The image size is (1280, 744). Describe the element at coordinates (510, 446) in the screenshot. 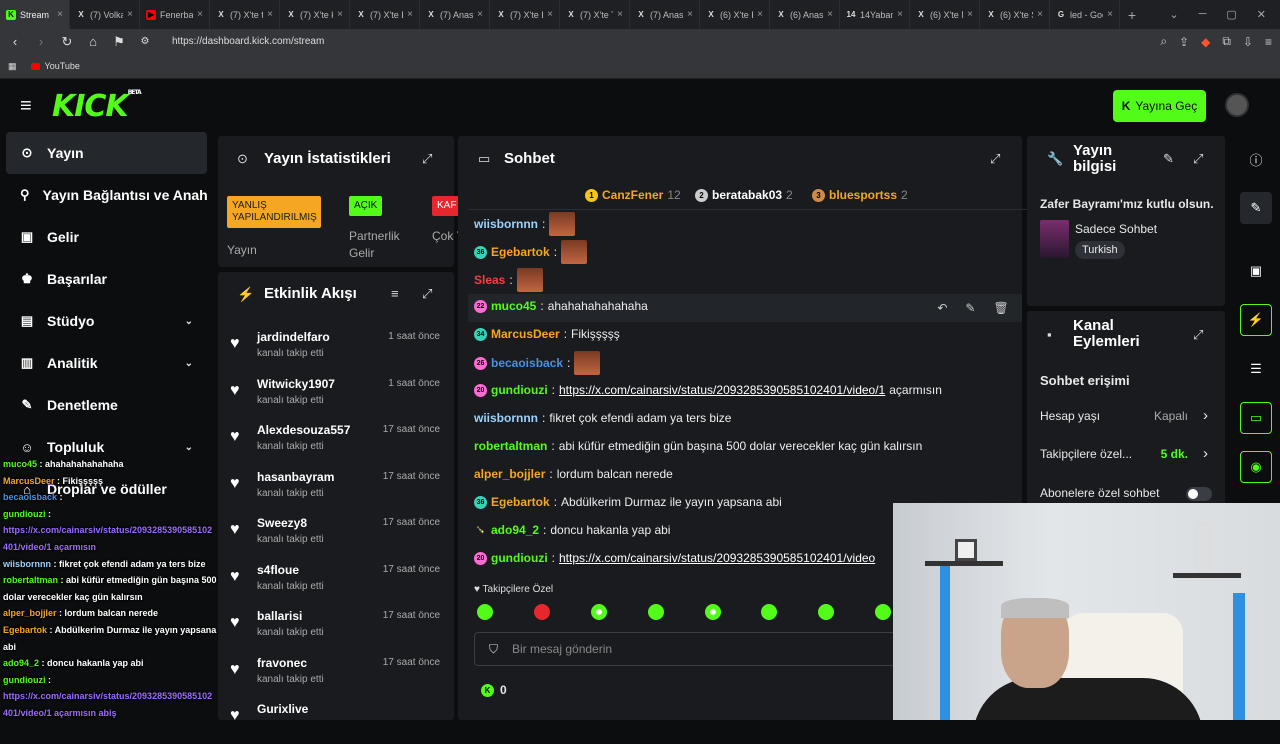

I see `chat-username: robertaltman` at that location.